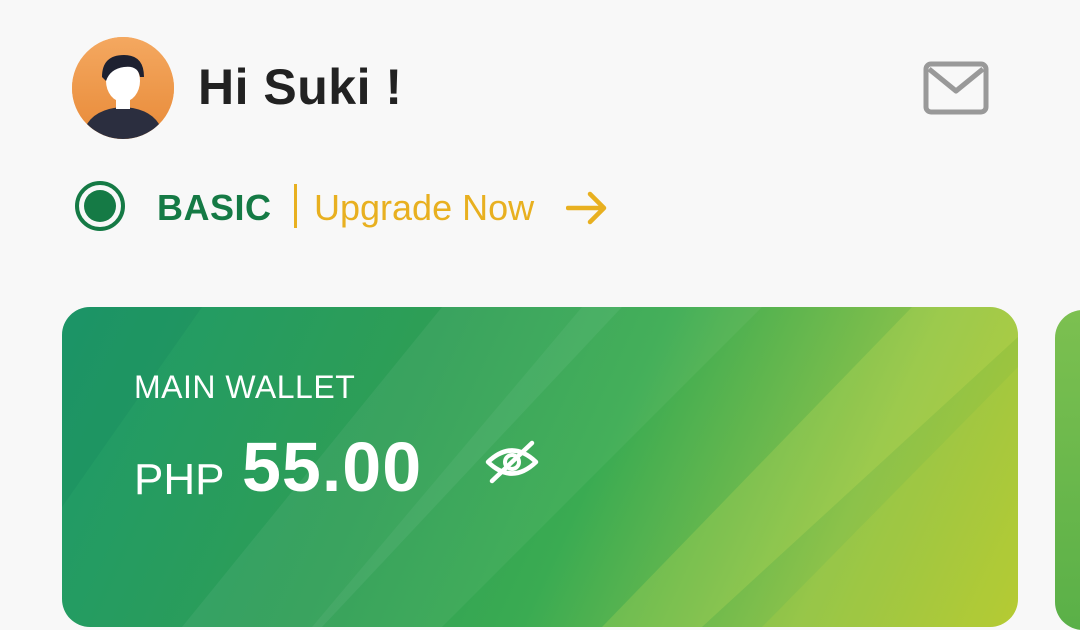 The width and height of the screenshot is (1080, 630). I want to click on wallet-balance: 55.00, so click(332, 467).